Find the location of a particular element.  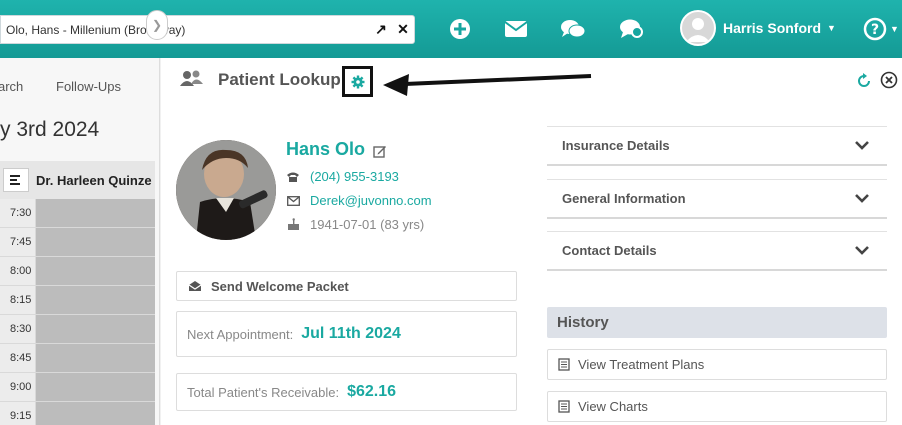

send-welcome-packet-button: Send Welcome Packet is located at coordinates (346, 286).